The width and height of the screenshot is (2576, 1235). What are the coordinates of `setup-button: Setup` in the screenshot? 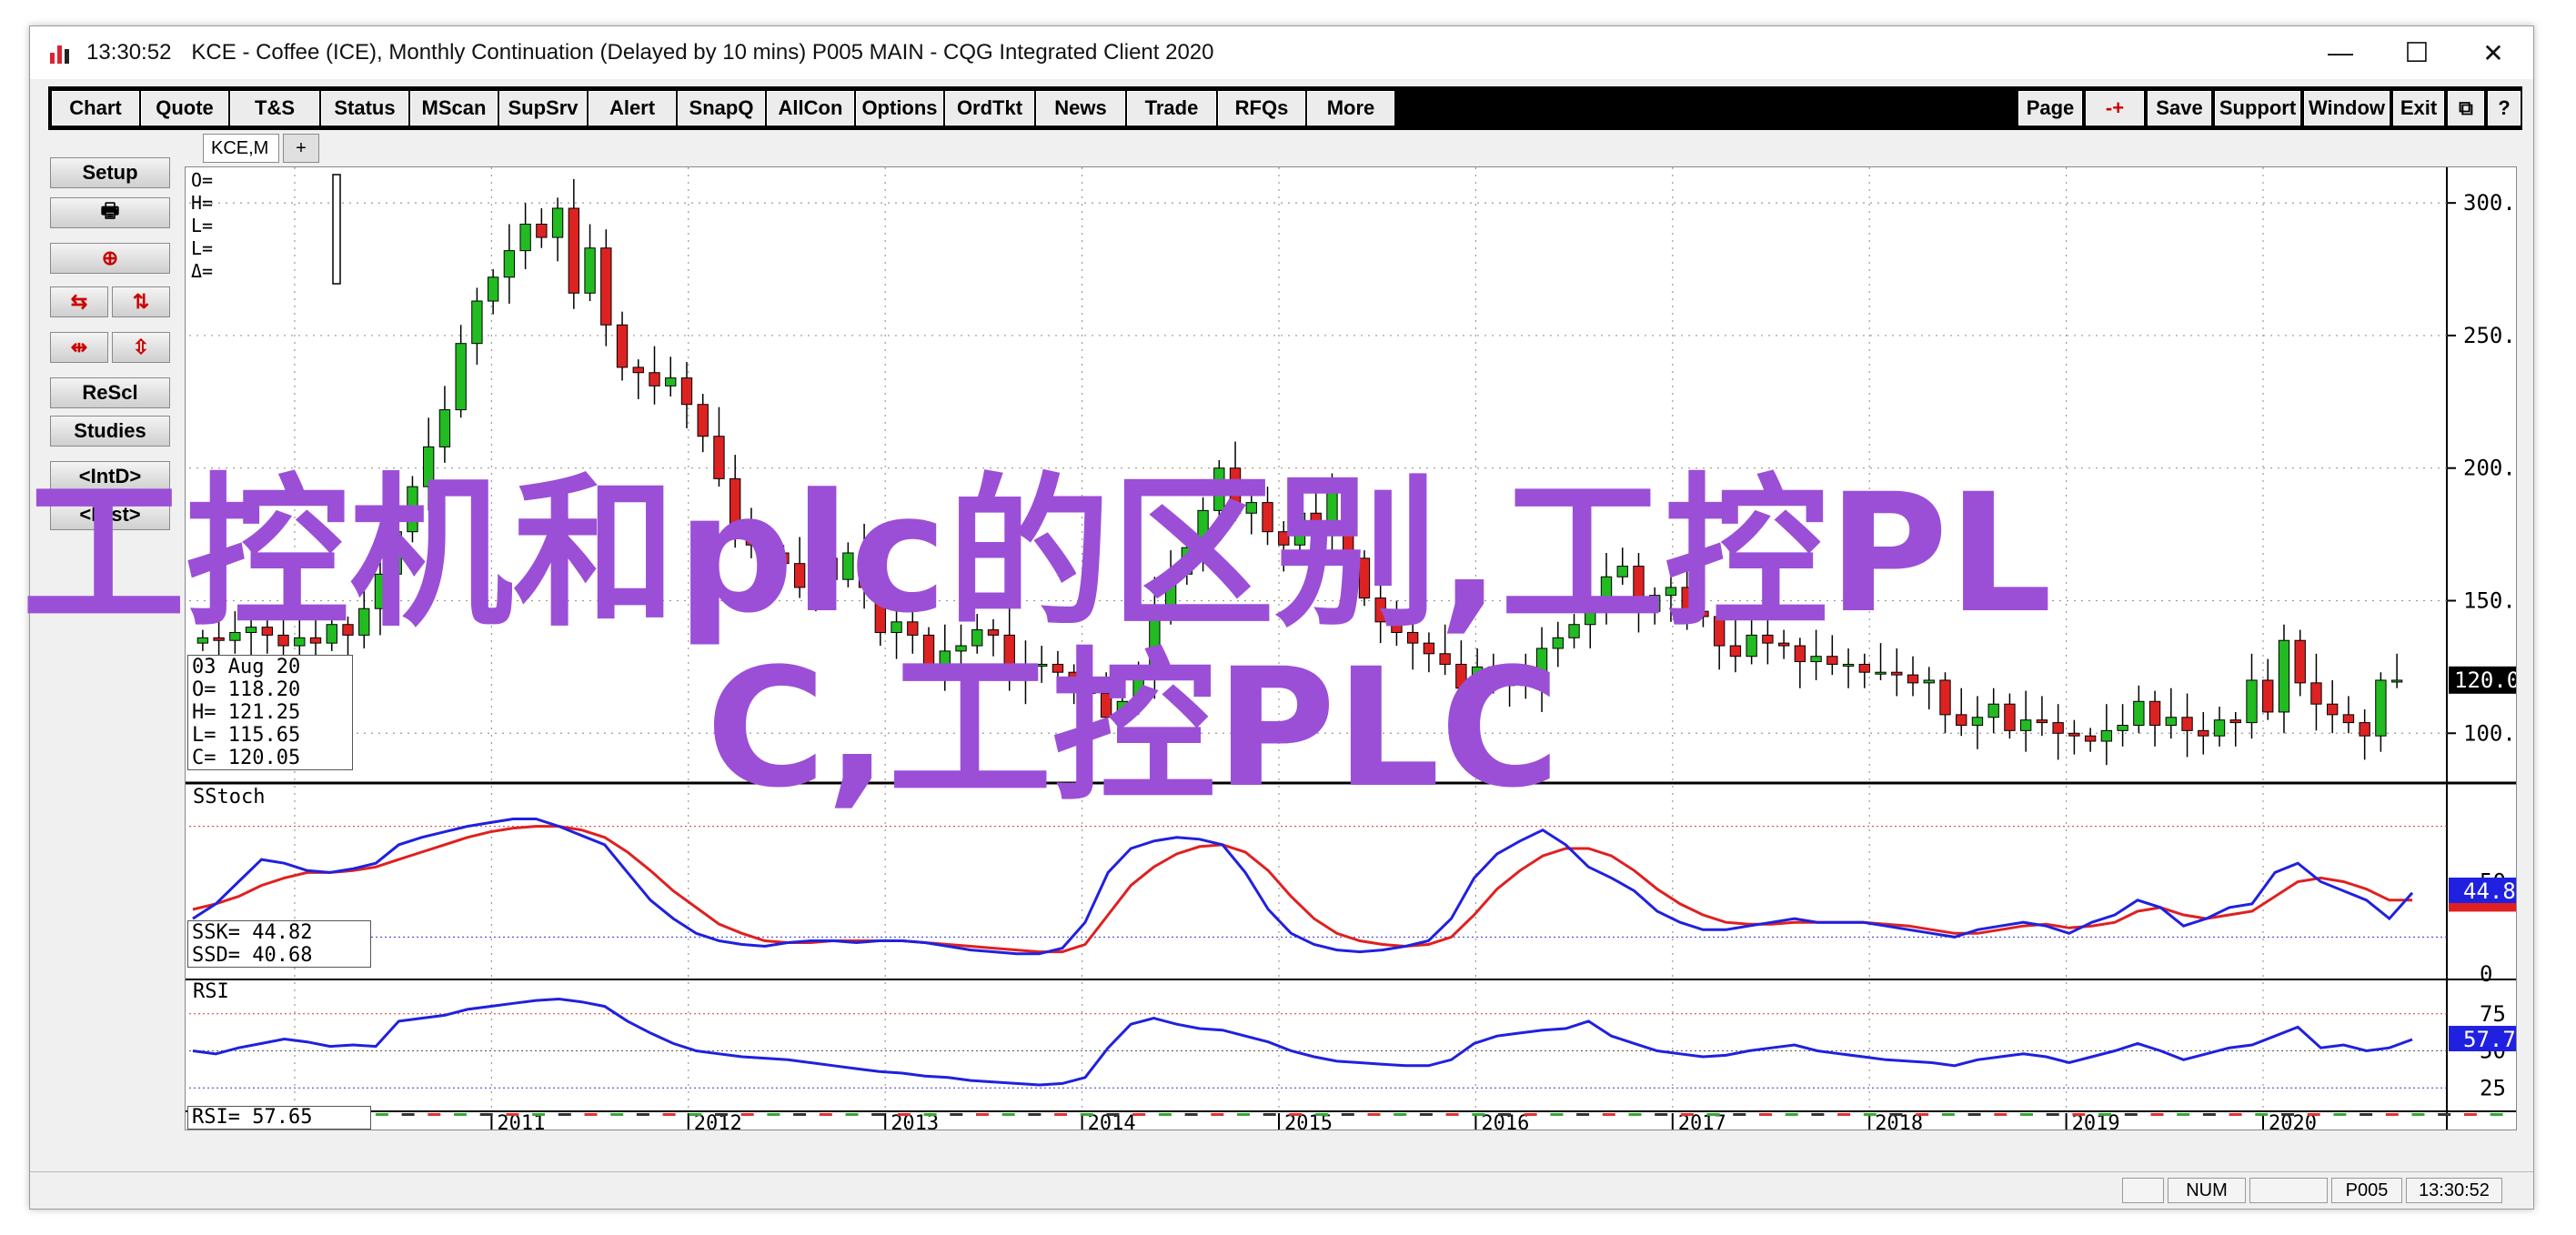 It's located at (110, 172).